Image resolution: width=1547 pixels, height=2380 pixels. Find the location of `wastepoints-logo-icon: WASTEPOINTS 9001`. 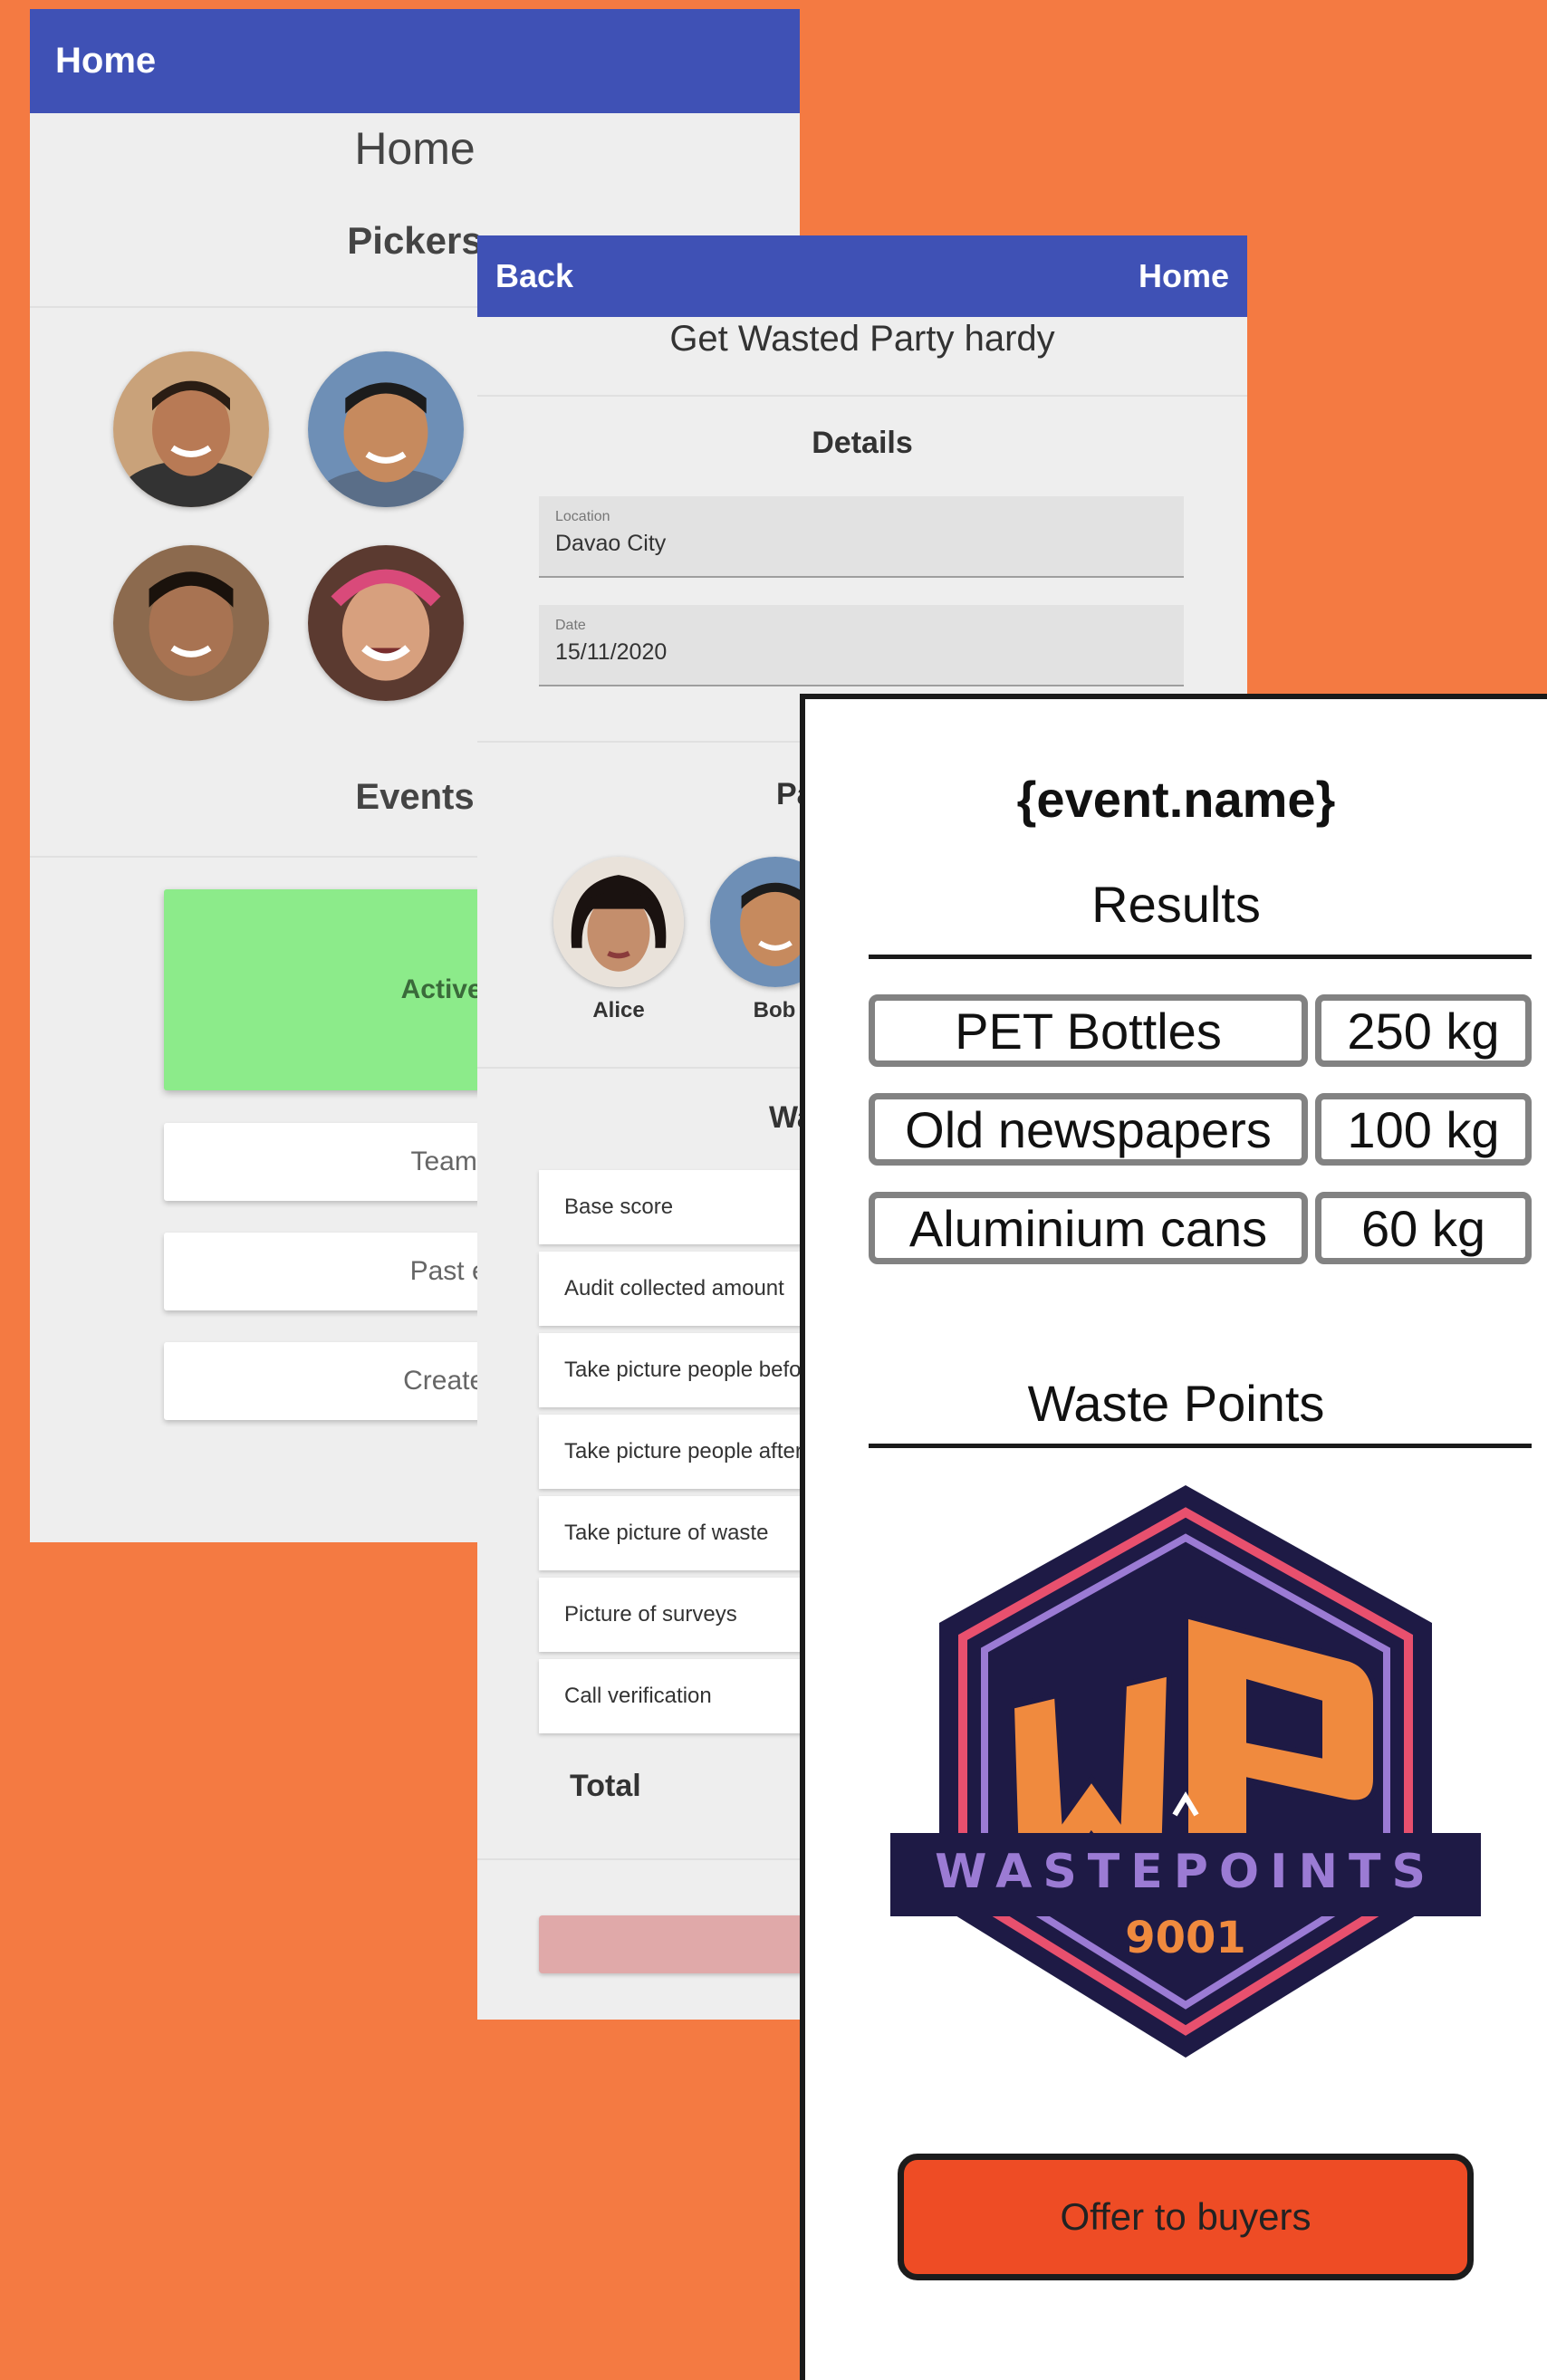

wastepoints-logo-icon: WASTEPOINTS 9001 is located at coordinates (1185, 1772).